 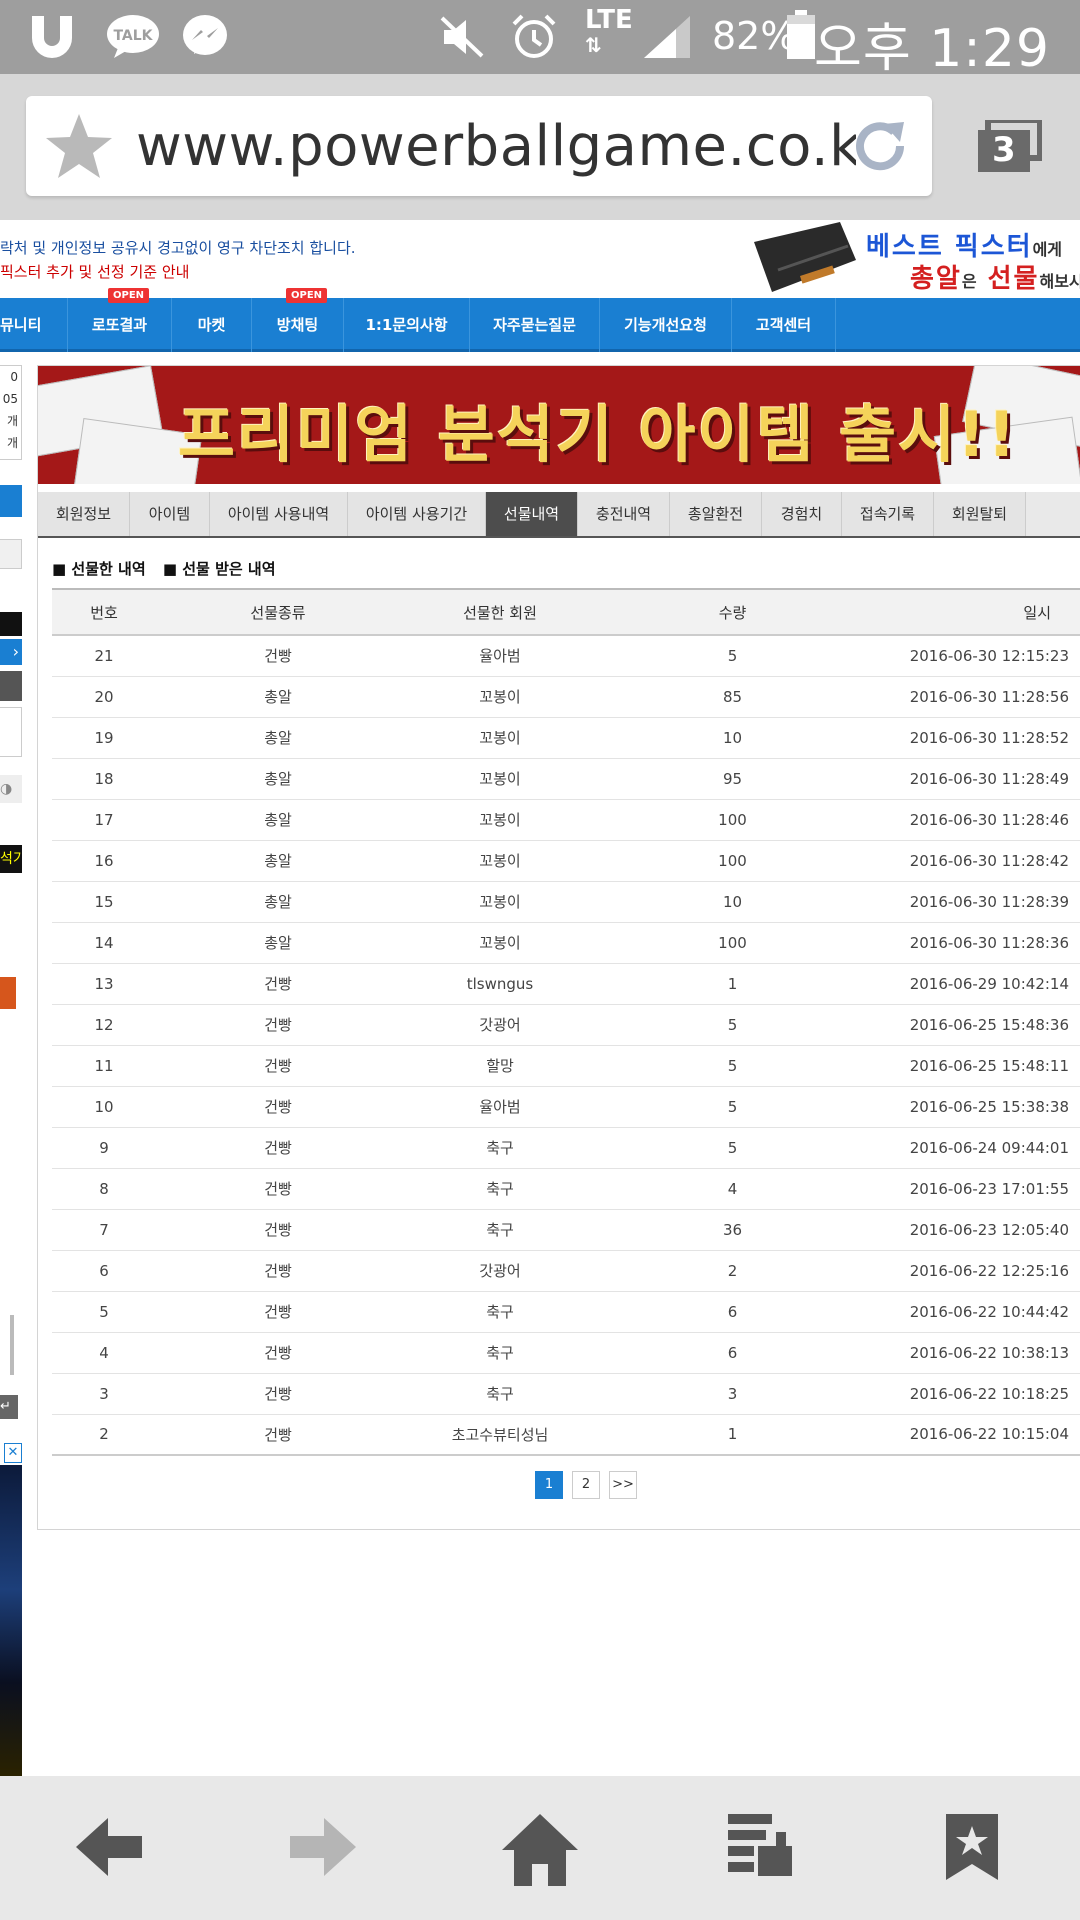 I want to click on table-row: 14 총알 꼬봉이 100 2016-06-30 11:28:36, so click(x=566, y=943).